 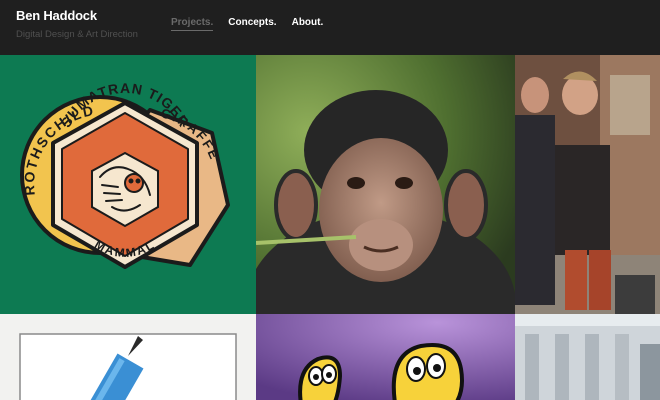 I want to click on nav-about: About., so click(x=308, y=24).